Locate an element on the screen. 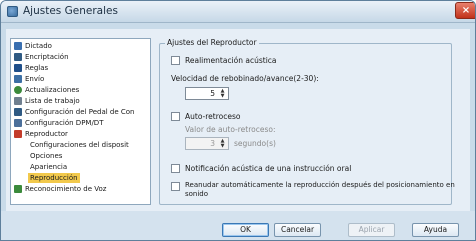 The width and height of the screenshot is (476, 241). tree-item-label: Opciones is located at coordinates (46, 156).